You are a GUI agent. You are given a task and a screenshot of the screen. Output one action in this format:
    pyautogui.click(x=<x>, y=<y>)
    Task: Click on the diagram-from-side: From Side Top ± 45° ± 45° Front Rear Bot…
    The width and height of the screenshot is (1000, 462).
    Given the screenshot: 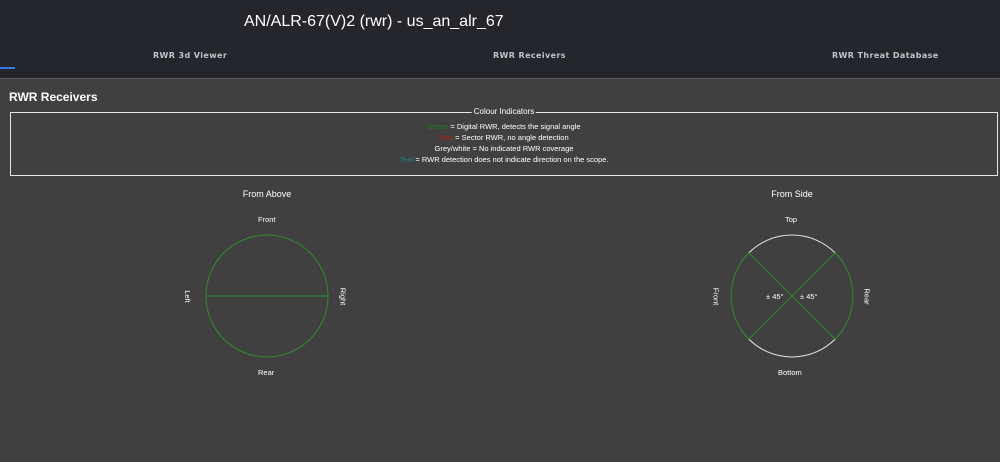 What is the action you would take?
    pyautogui.click(x=792, y=286)
    